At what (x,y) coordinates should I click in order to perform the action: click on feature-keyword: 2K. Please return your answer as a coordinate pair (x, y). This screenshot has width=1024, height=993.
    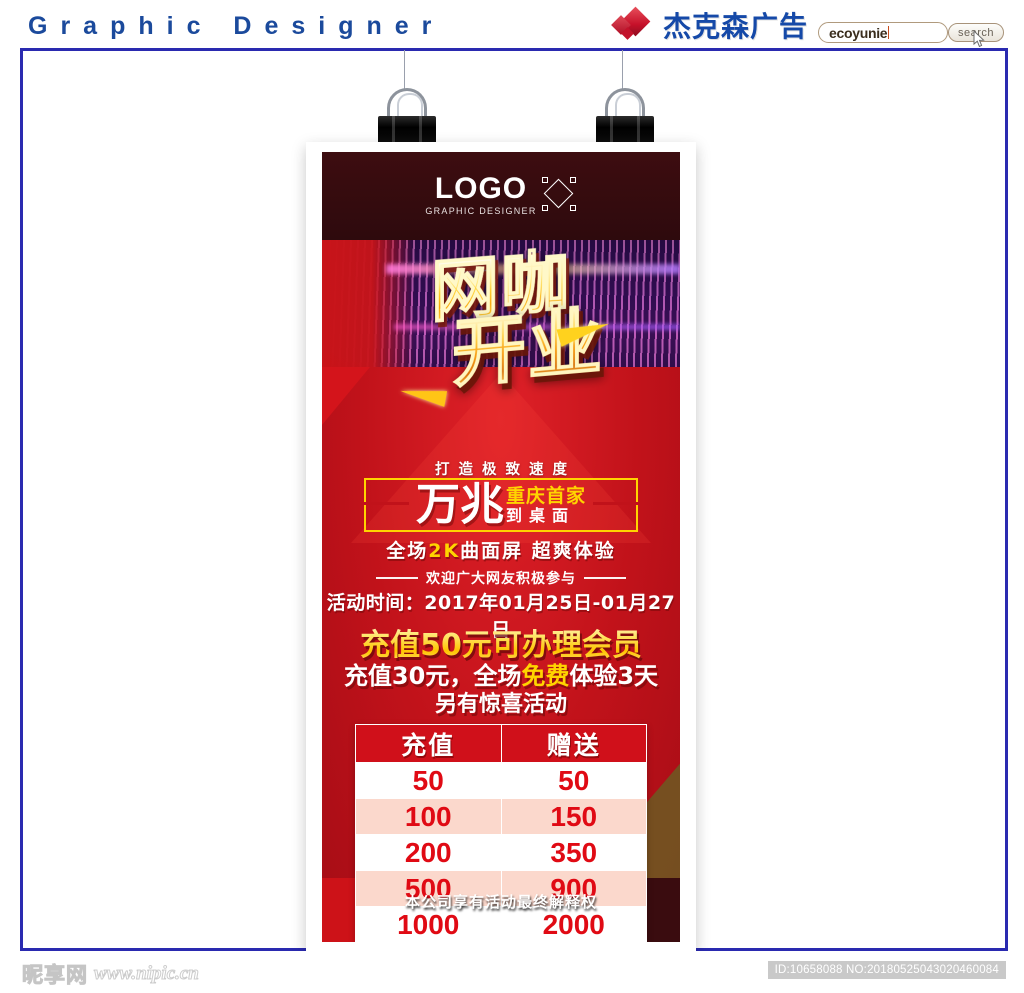
    Looking at the image, I should click on (444, 551).